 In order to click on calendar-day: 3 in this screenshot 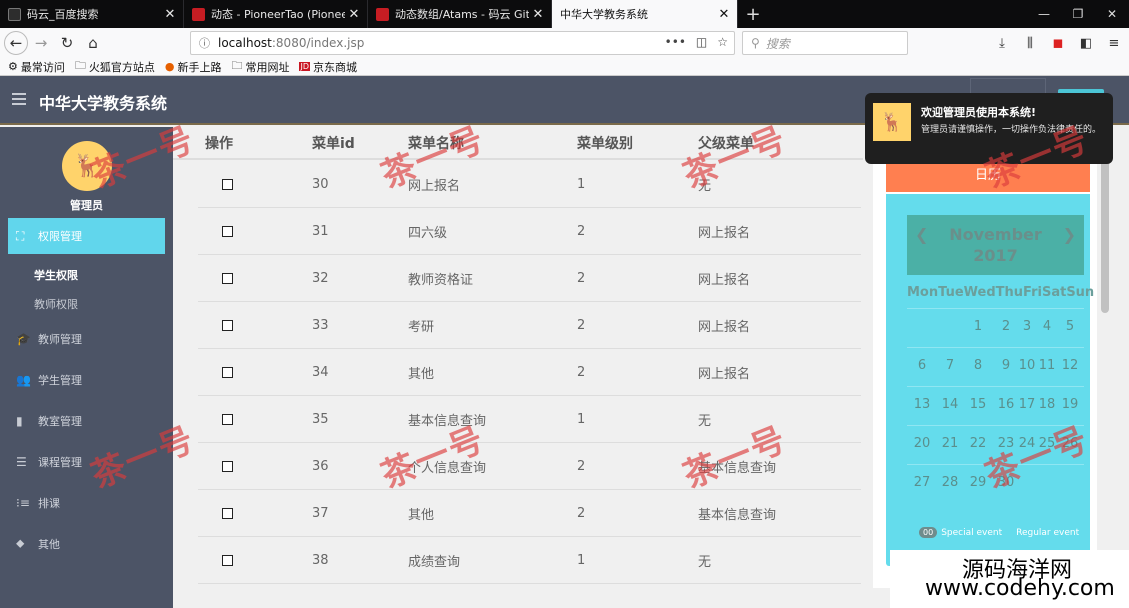, I will do `click(1027, 326)`.